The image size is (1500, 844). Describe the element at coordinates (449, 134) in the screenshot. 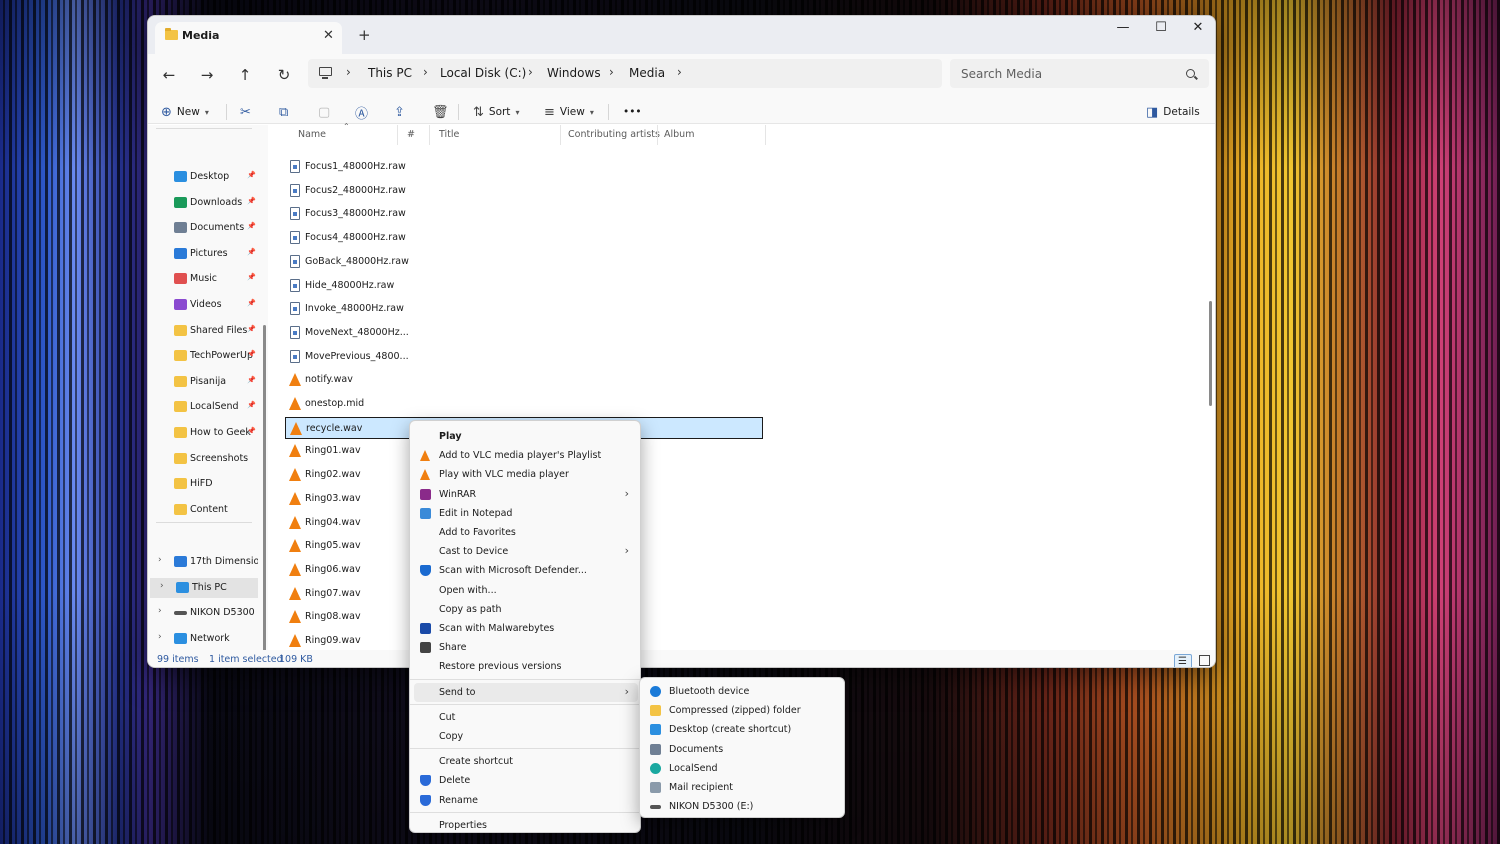

I see `column-header-title: Title` at that location.